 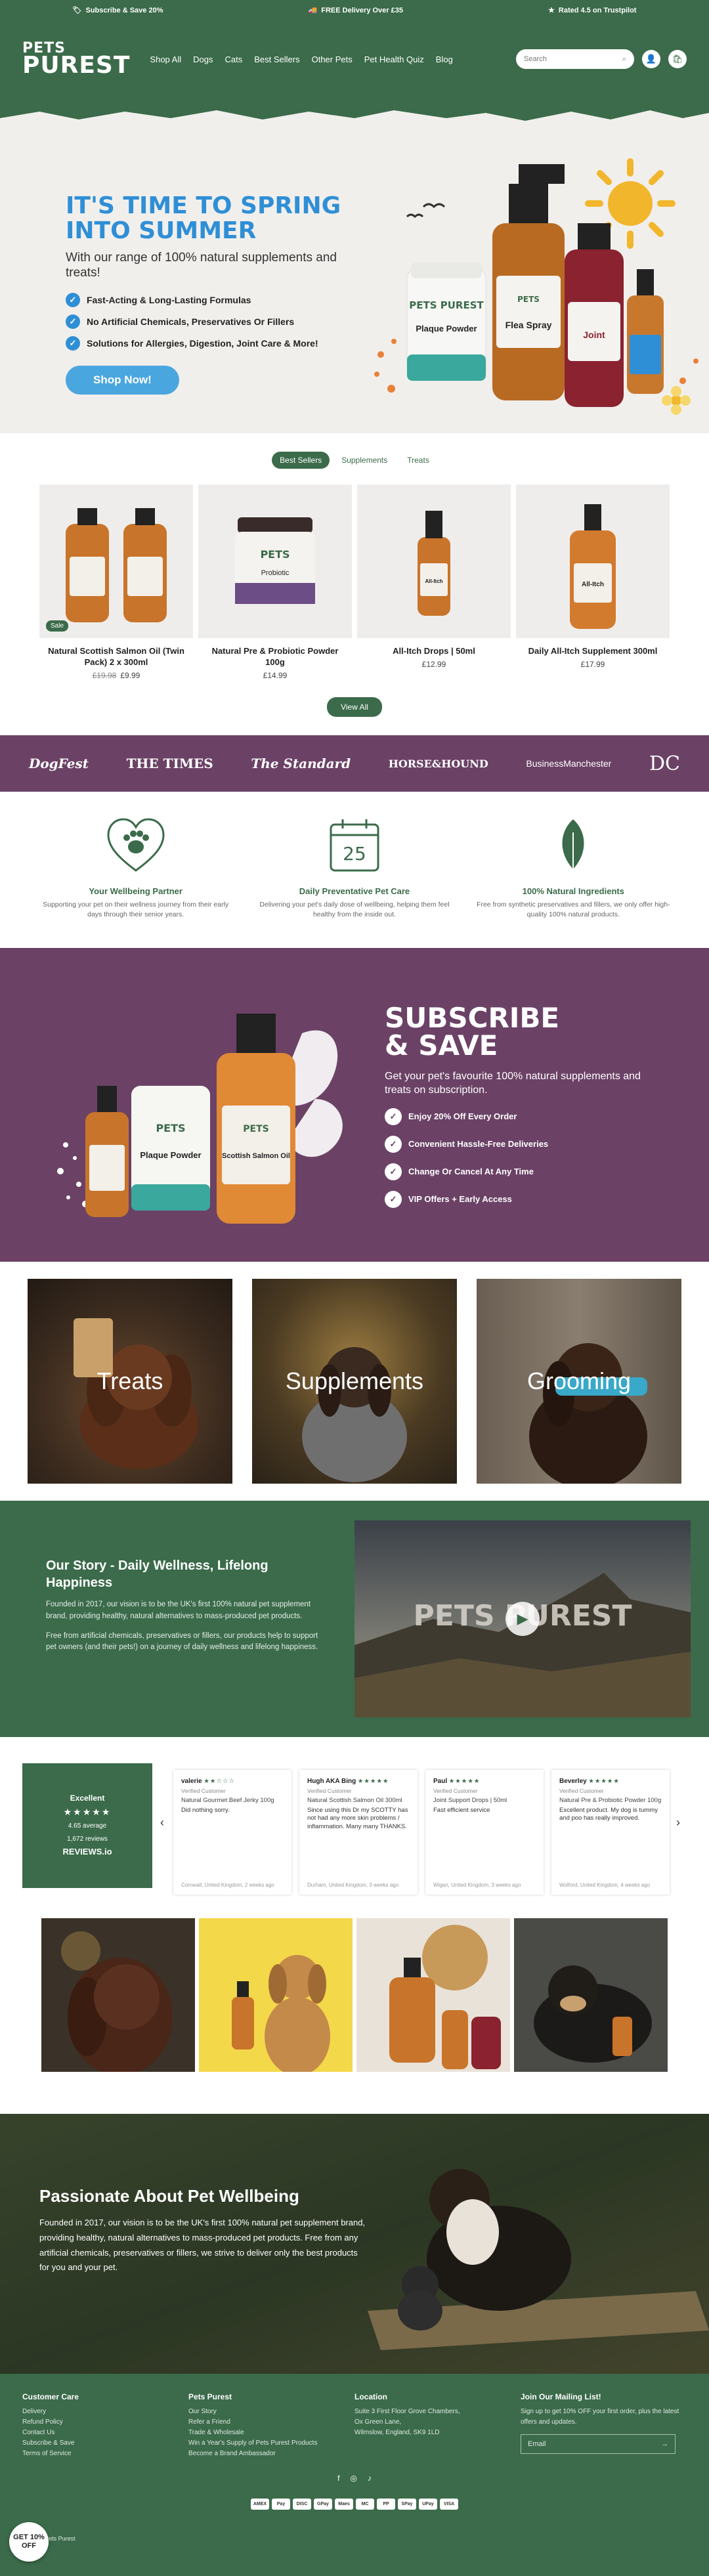 I want to click on logo: PETS PUREST, so click(x=76, y=59).